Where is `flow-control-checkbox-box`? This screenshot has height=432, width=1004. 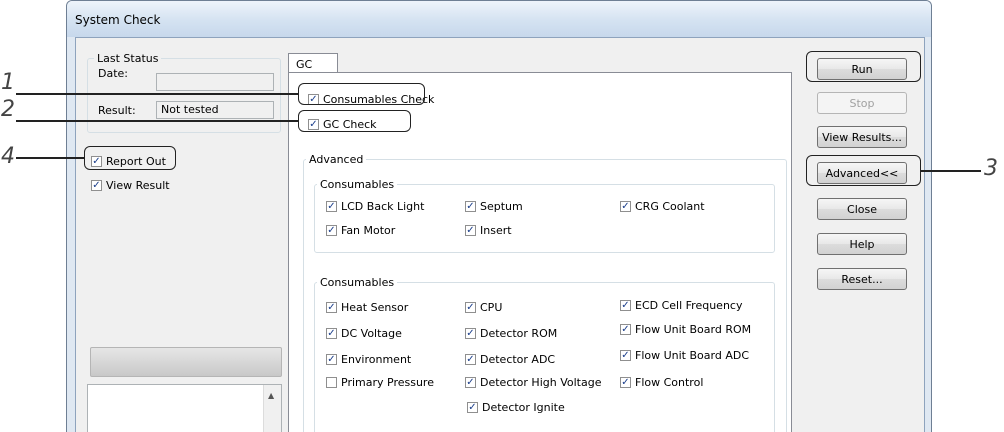 flow-control-checkbox-box is located at coordinates (625, 382).